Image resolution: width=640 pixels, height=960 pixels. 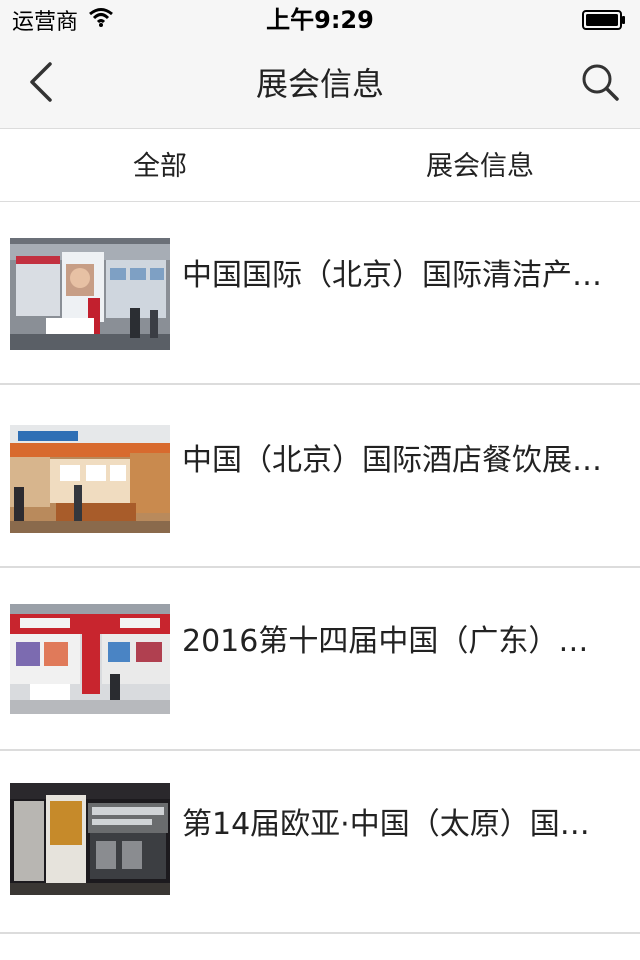 I want to click on battery-icon, so click(x=604, y=20).